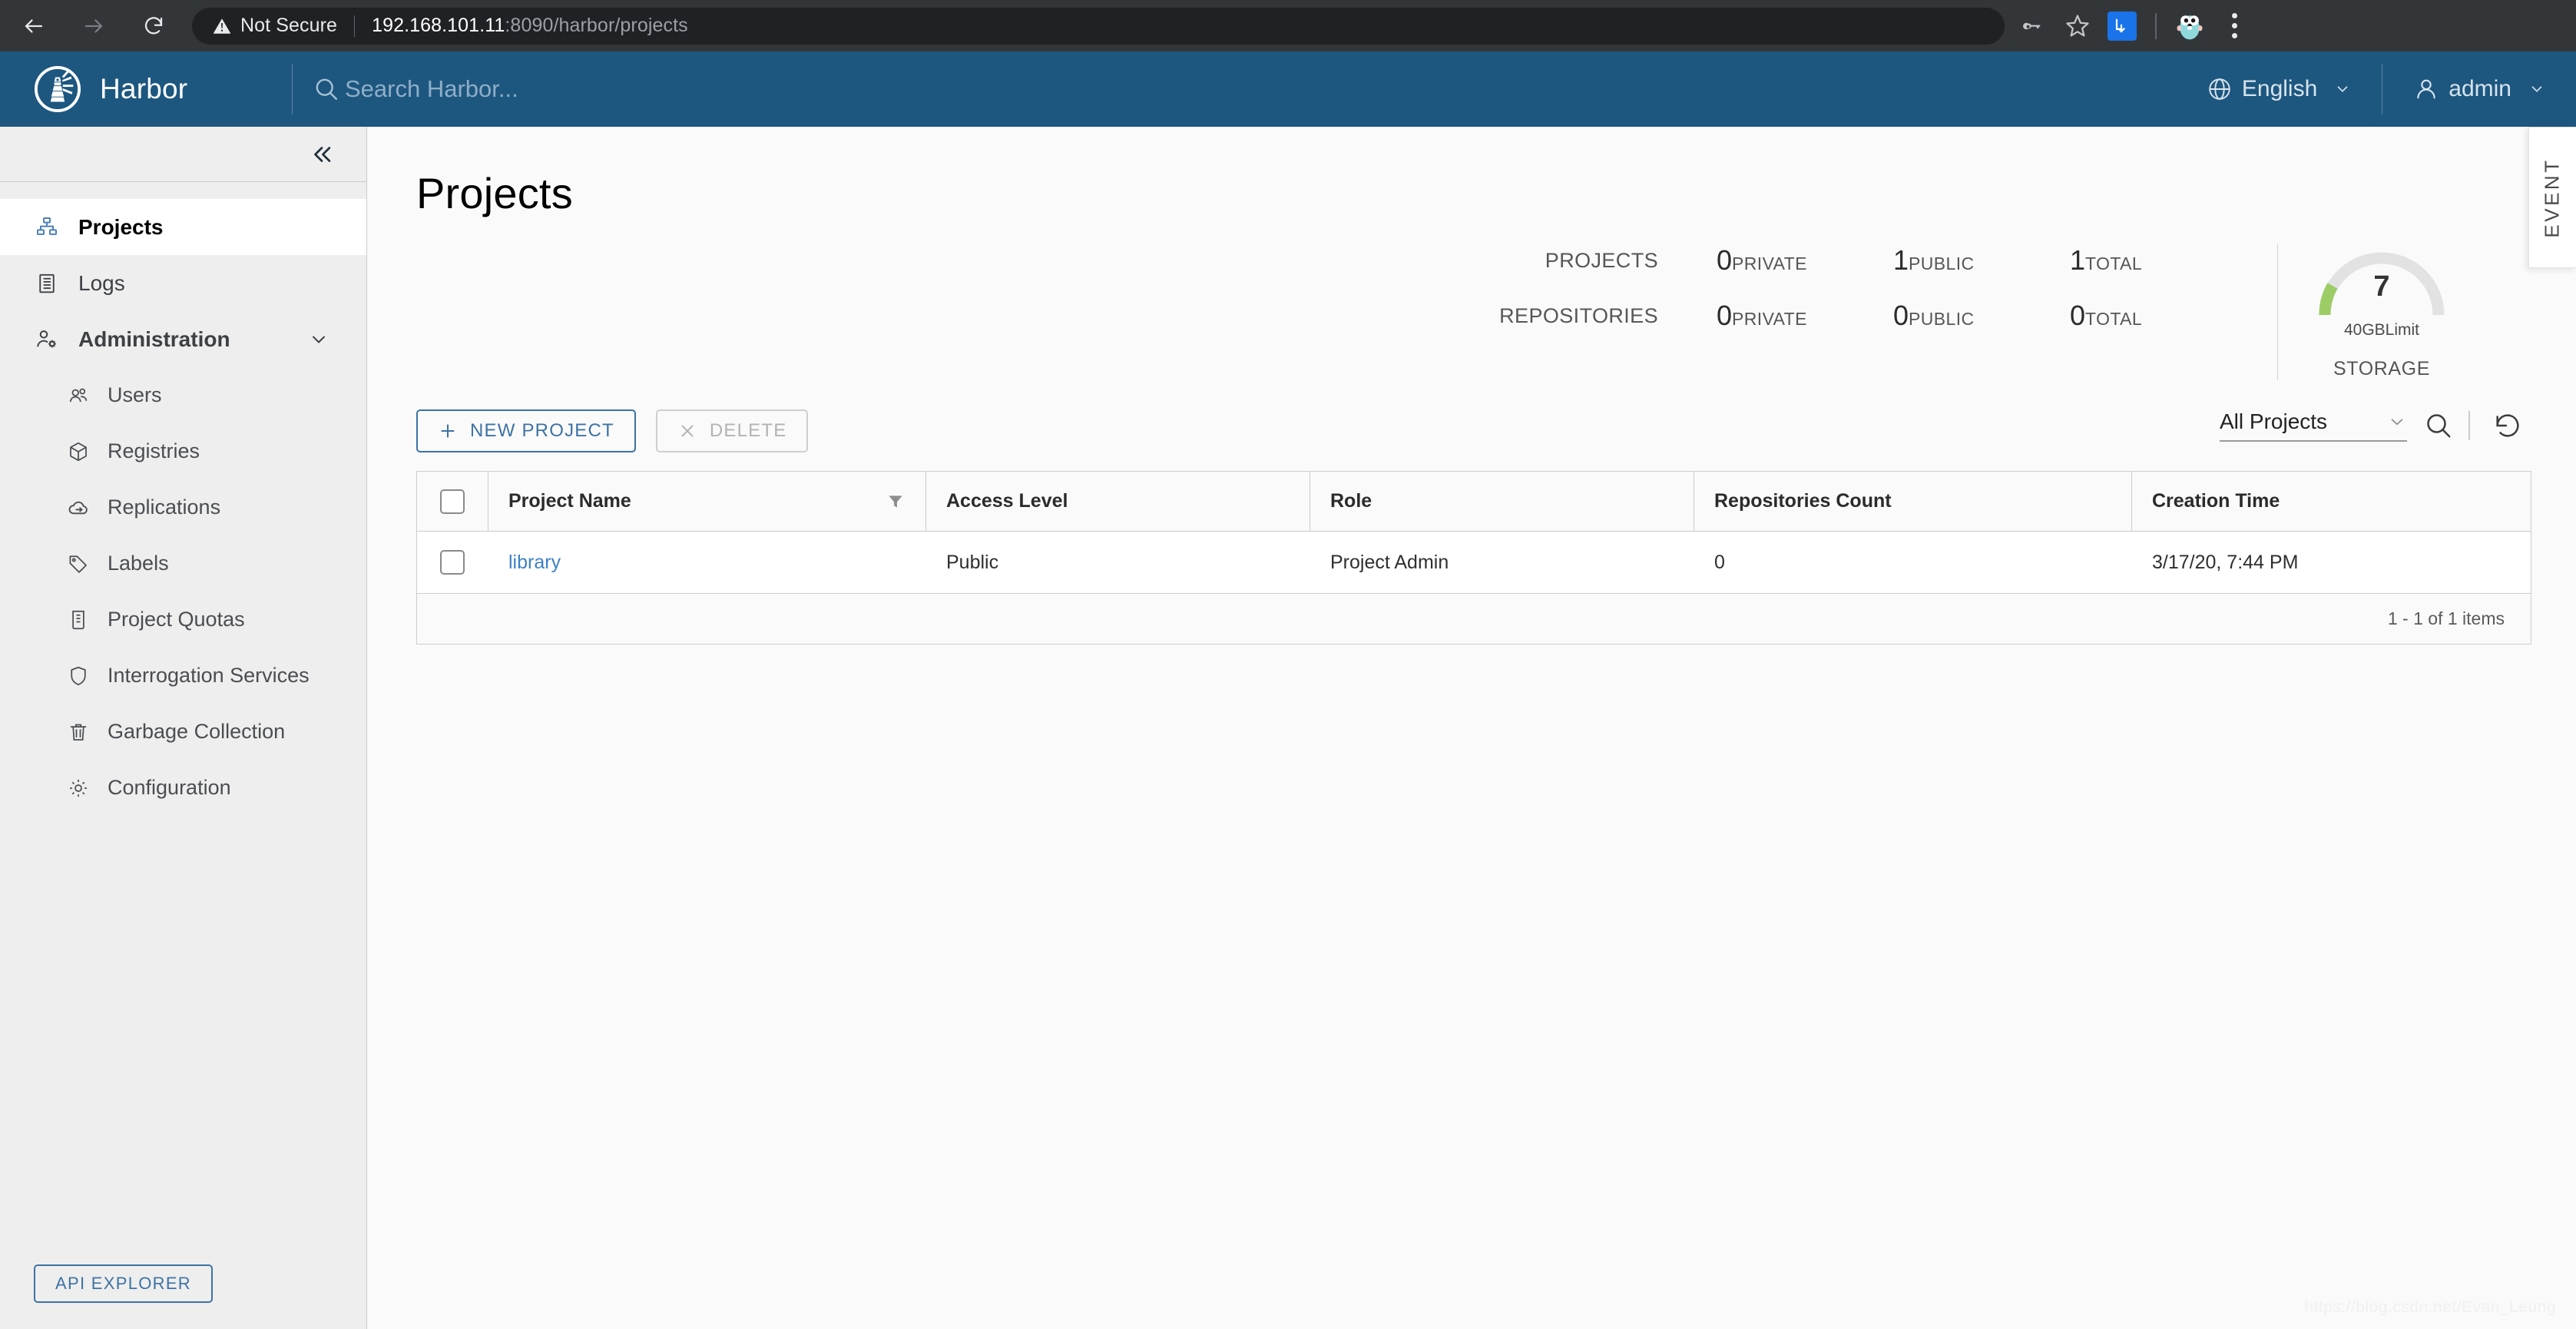 The height and width of the screenshot is (1329, 2576). I want to click on administration-icon, so click(47, 339).